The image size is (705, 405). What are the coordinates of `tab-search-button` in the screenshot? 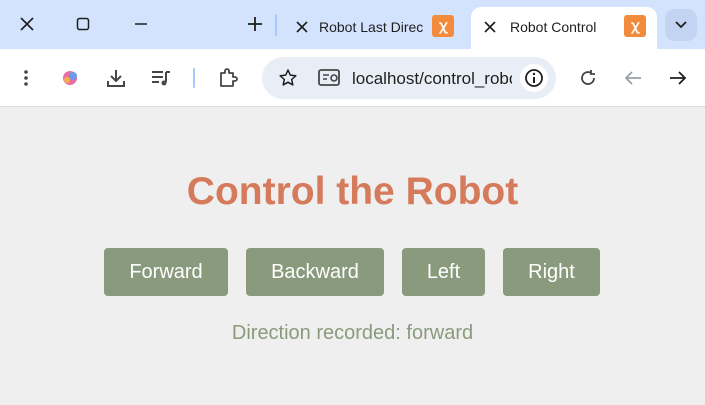 It's located at (681, 25).